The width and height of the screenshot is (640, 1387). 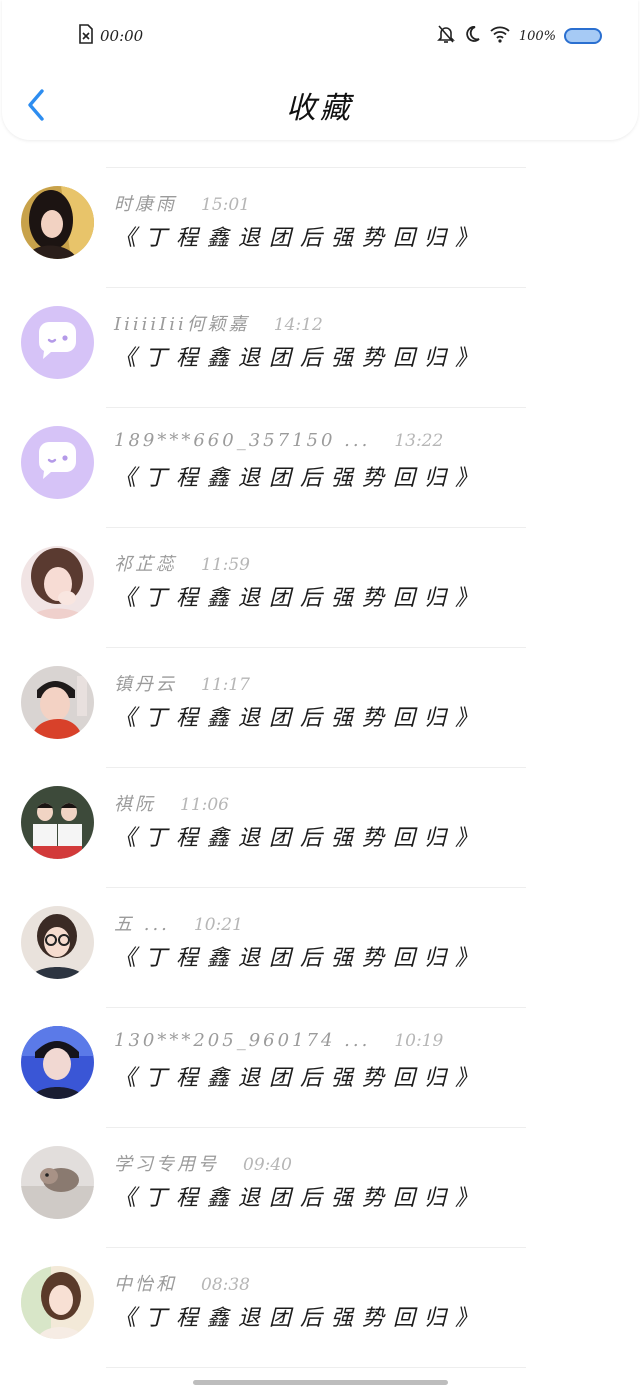 I want to click on item-meta: 镇丹云 11:17, so click(x=182, y=683).